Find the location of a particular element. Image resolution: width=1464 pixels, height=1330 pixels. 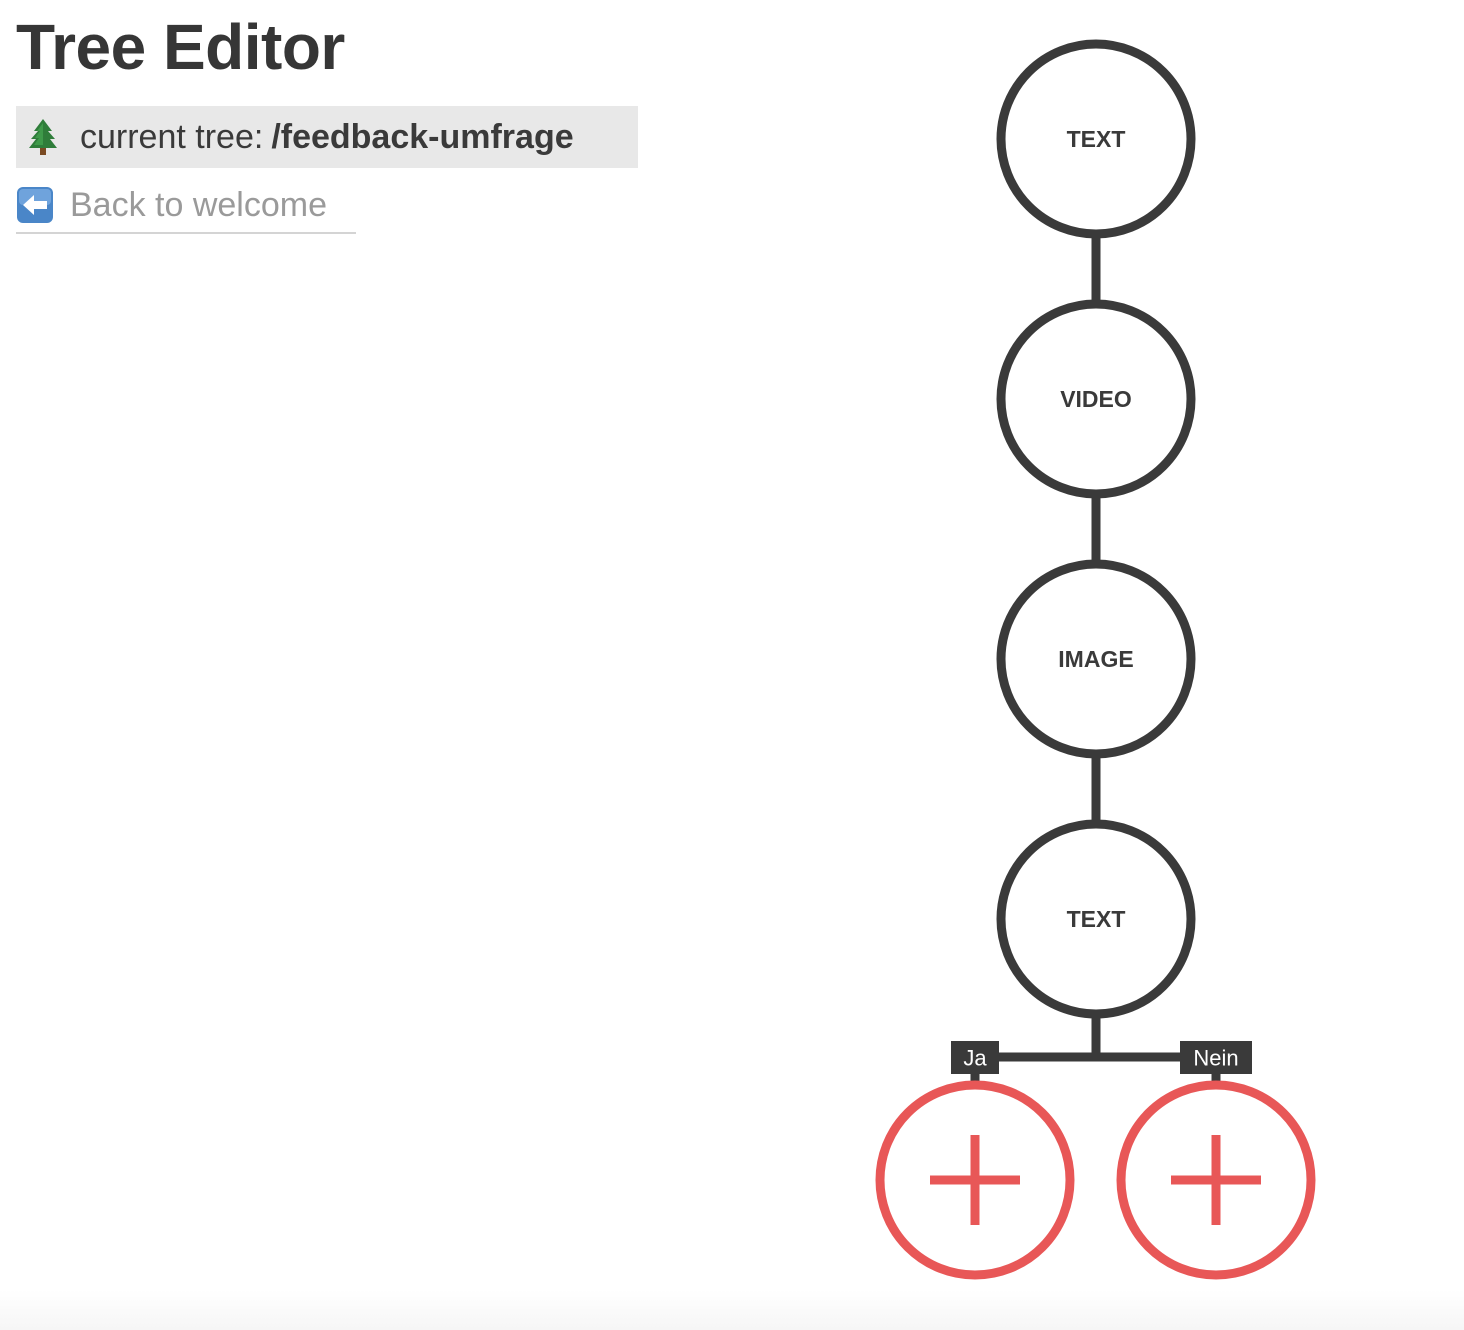

bottom-fade is located at coordinates (732, 1310).